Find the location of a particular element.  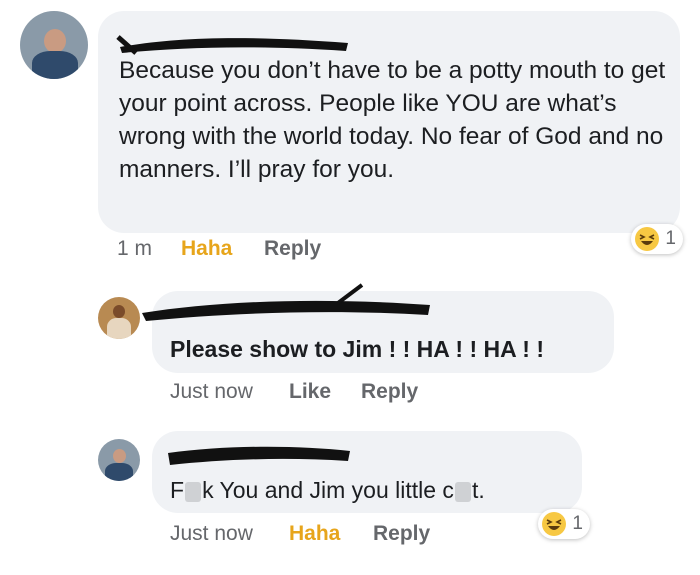

comment-text-part: k You and Jim you little c is located at coordinates (328, 490).